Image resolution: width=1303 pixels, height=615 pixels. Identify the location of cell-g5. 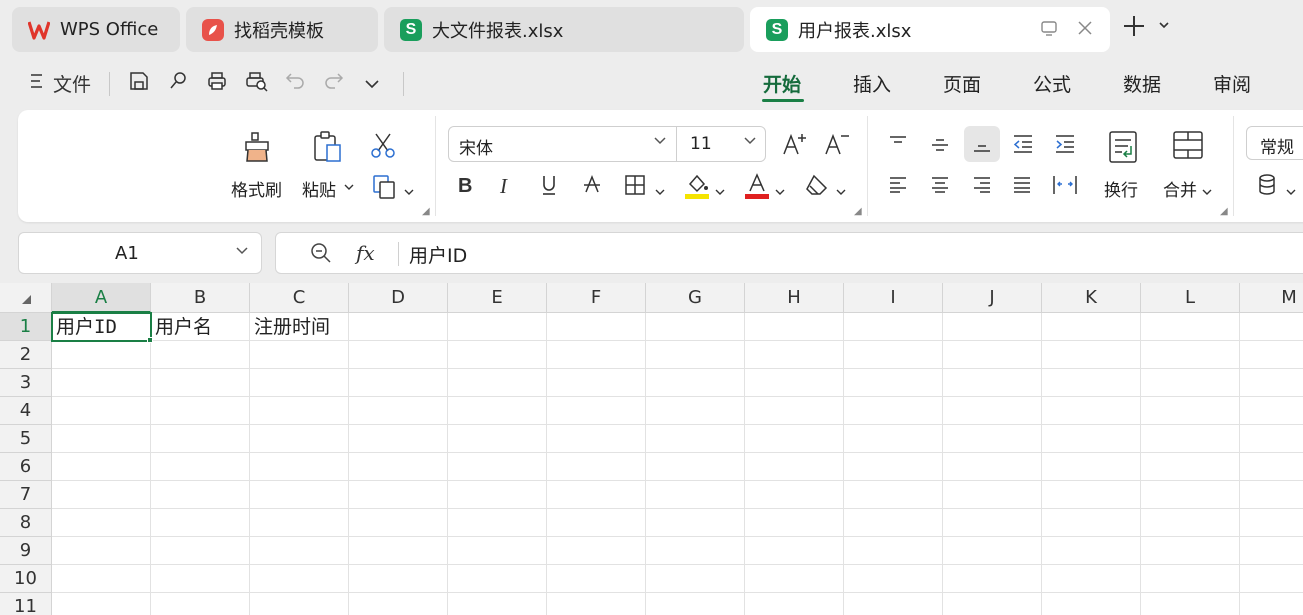
(695, 439).